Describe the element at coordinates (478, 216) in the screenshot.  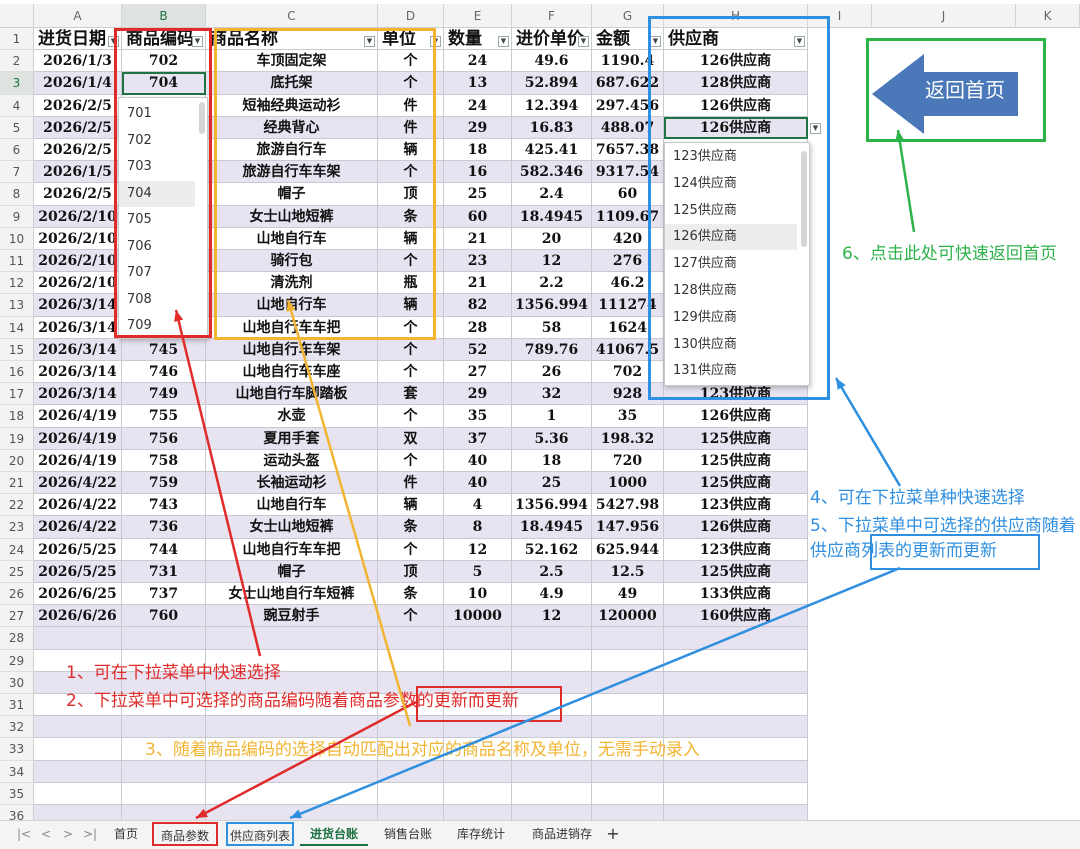
I see `table-cell: 60` at that location.